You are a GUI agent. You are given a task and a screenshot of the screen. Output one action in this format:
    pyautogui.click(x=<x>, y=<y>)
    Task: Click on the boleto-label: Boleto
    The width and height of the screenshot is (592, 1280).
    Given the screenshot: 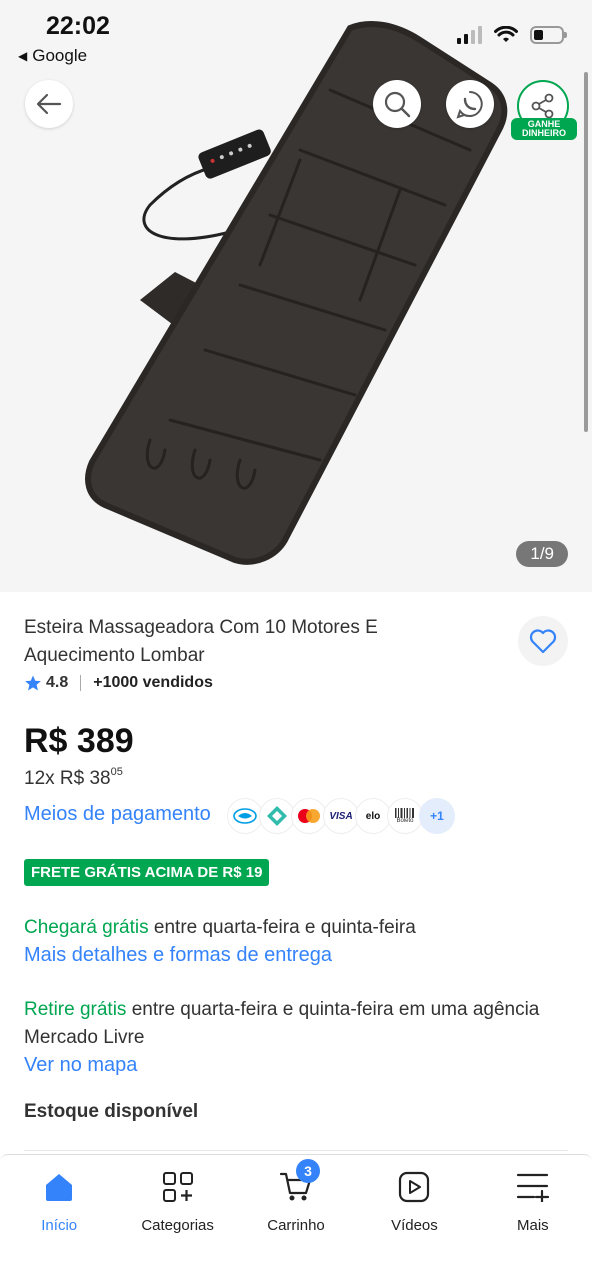 What is the action you would take?
    pyautogui.click(x=405, y=821)
    